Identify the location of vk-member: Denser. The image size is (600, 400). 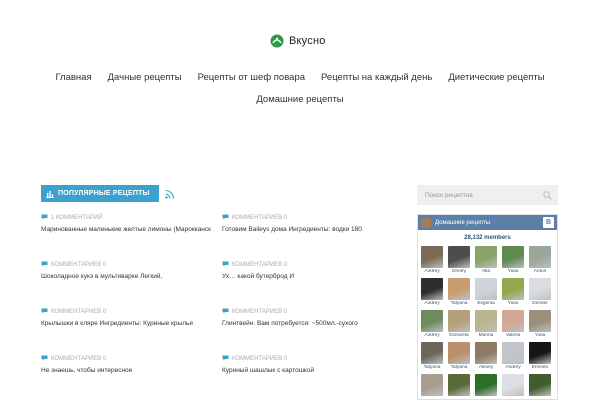
(540, 293).